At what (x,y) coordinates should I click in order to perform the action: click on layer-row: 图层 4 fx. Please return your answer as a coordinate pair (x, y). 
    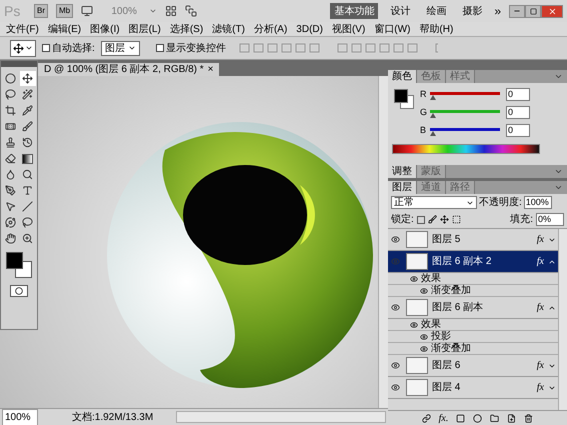
    Looking at the image, I should click on (473, 388).